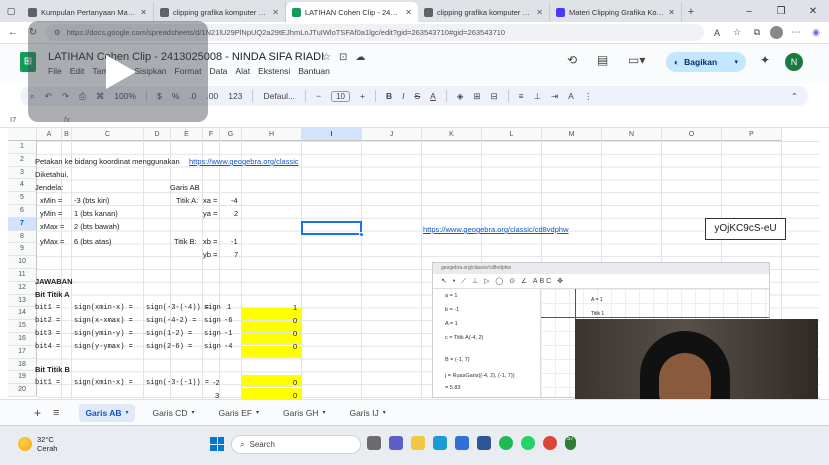  What do you see at coordinates (274, 71) in the screenshot?
I see `menu-extensions: Ekstensi` at bounding box center [274, 71].